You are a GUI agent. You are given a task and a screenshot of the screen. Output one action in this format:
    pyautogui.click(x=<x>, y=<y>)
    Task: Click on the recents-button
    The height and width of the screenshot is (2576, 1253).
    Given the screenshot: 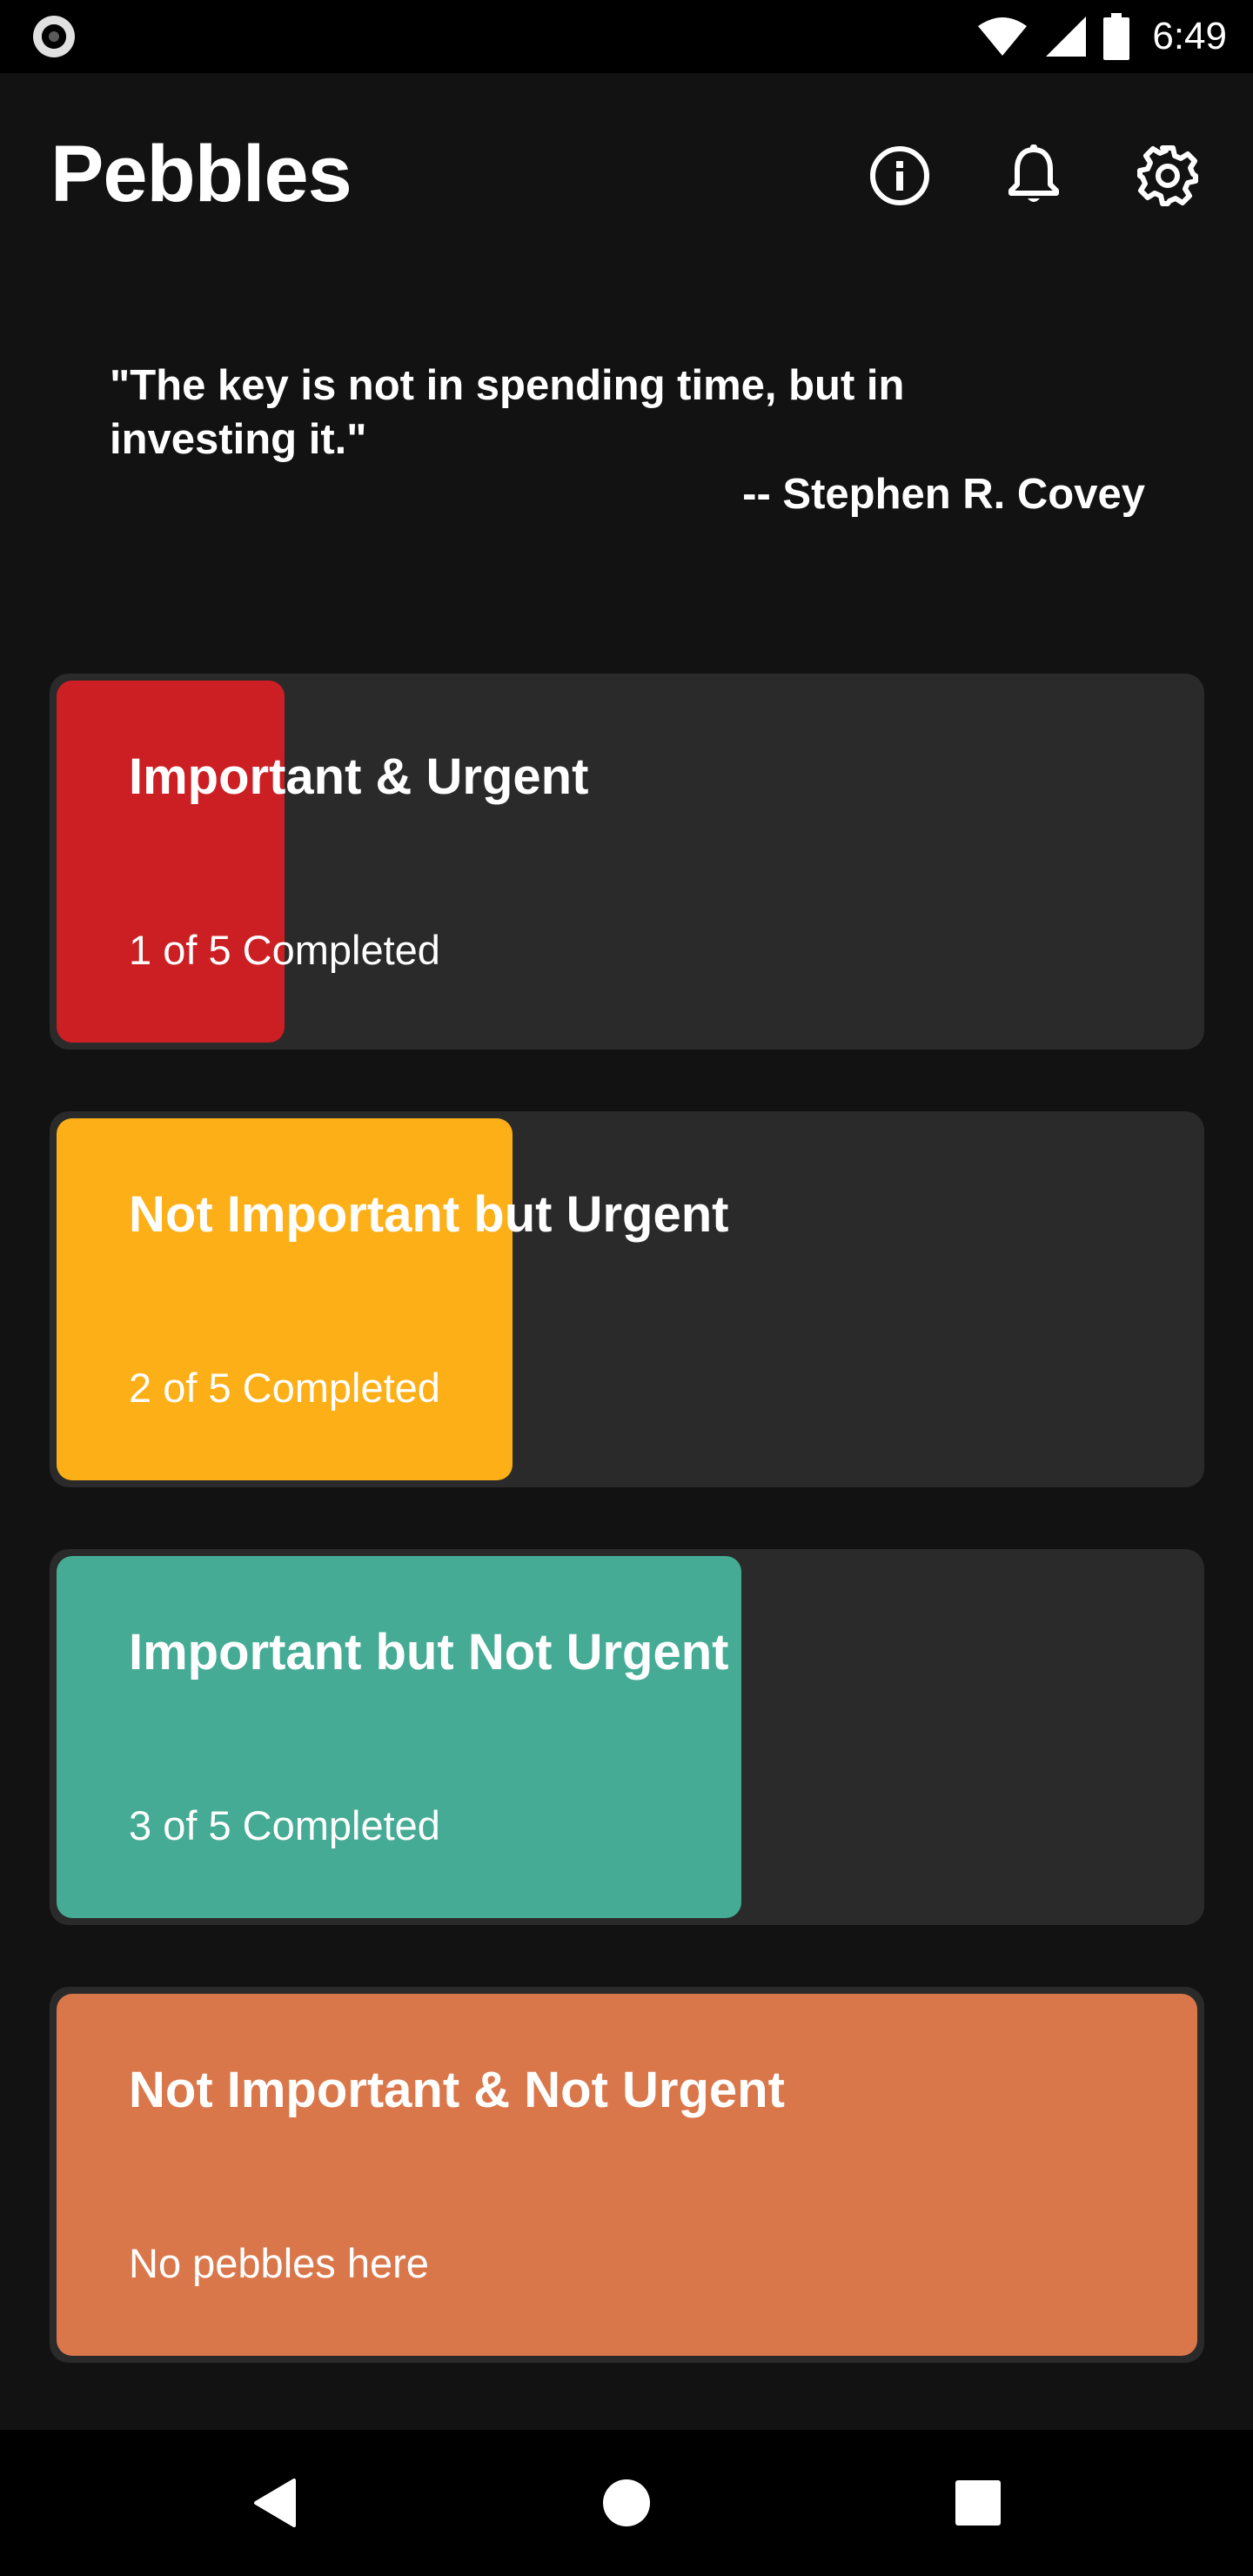 What is the action you would take?
    pyautogui.click(x=978, y=2502)
    